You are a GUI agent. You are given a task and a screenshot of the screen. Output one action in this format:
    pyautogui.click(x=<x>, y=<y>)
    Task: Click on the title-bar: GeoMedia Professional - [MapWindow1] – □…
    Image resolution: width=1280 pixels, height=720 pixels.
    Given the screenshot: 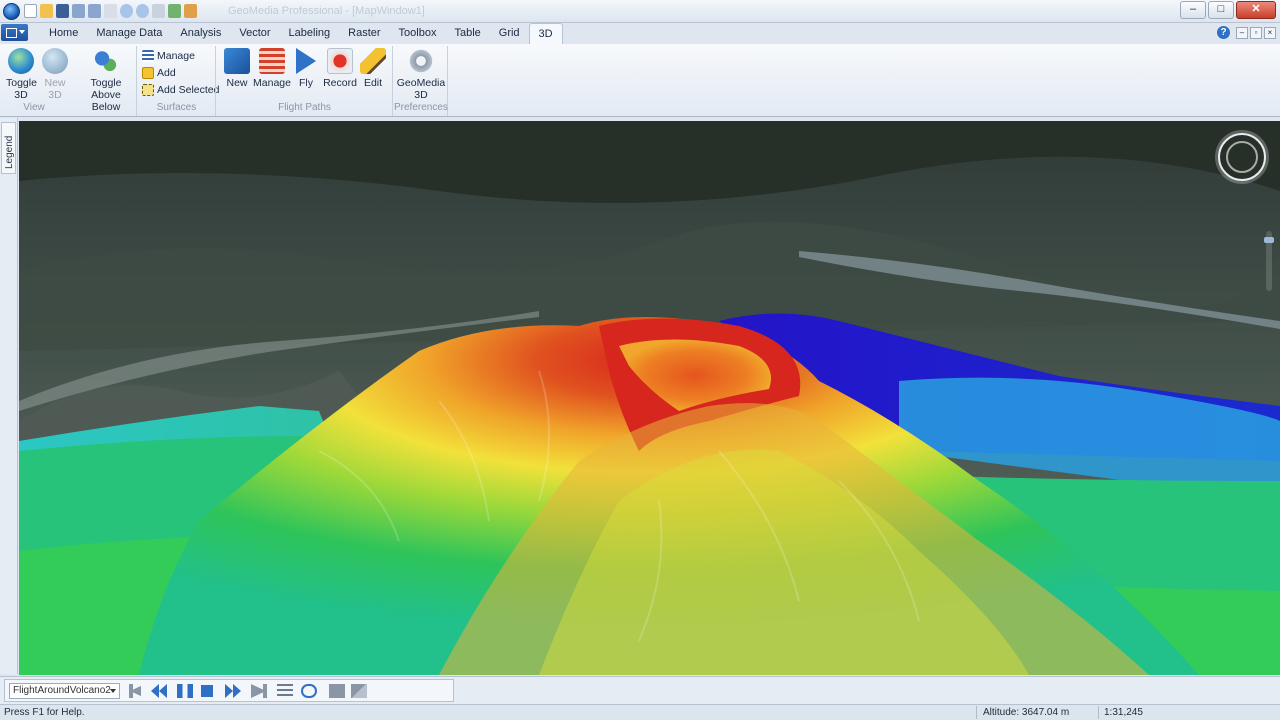 What is the action you would take?
    pyautogui.click(x=640, y=11)
    